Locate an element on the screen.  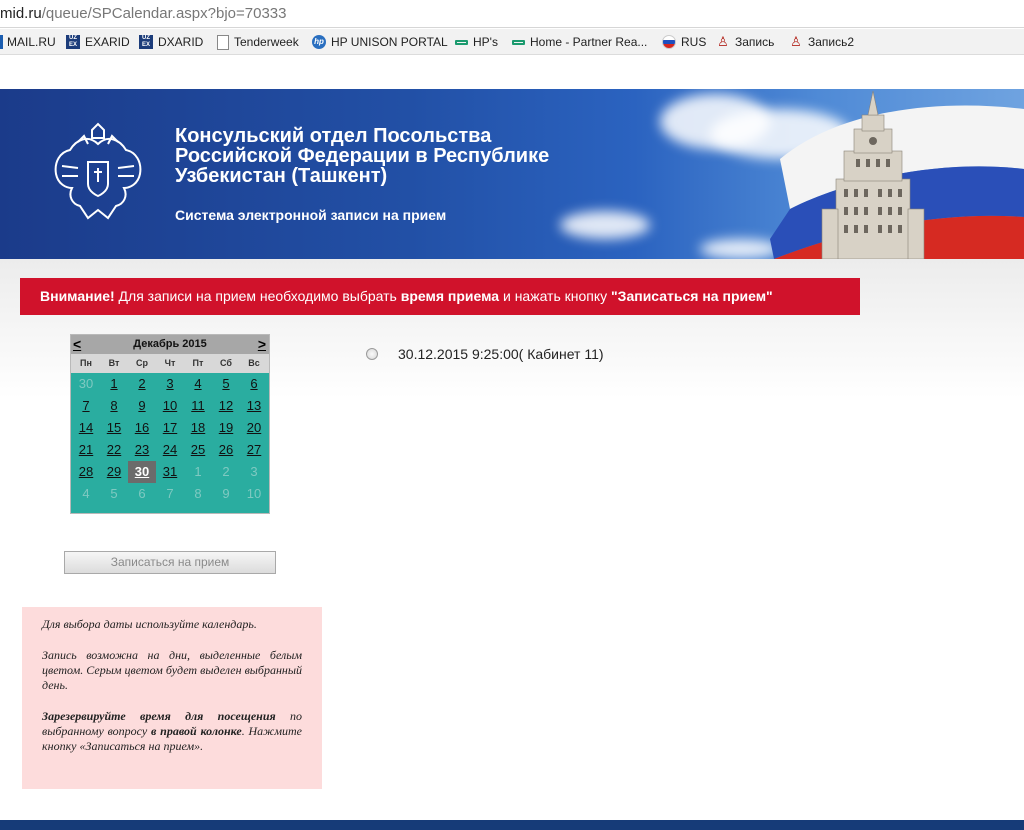
russian-flag-building-illustration is located at coordinates (897, 174).